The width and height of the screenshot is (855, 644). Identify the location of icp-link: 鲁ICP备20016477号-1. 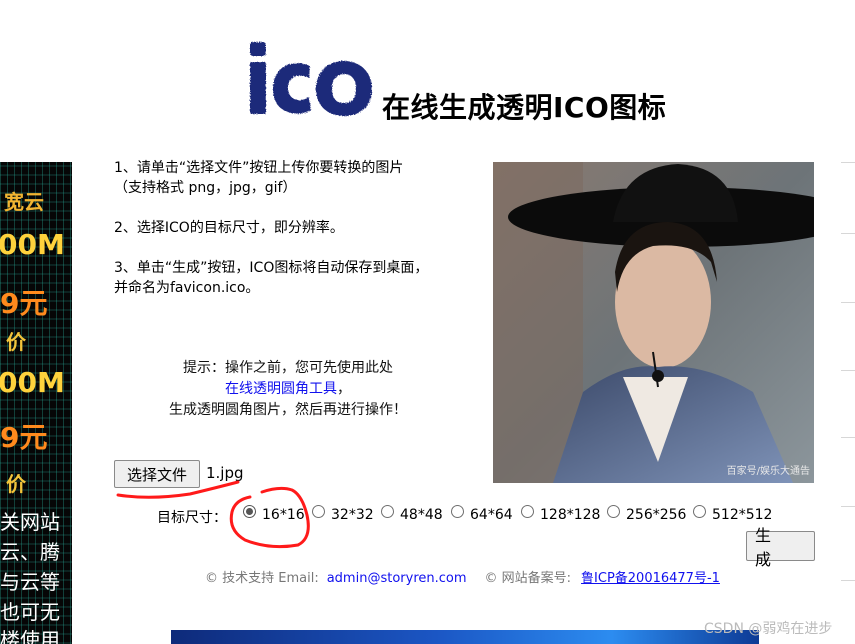
(650, 578).